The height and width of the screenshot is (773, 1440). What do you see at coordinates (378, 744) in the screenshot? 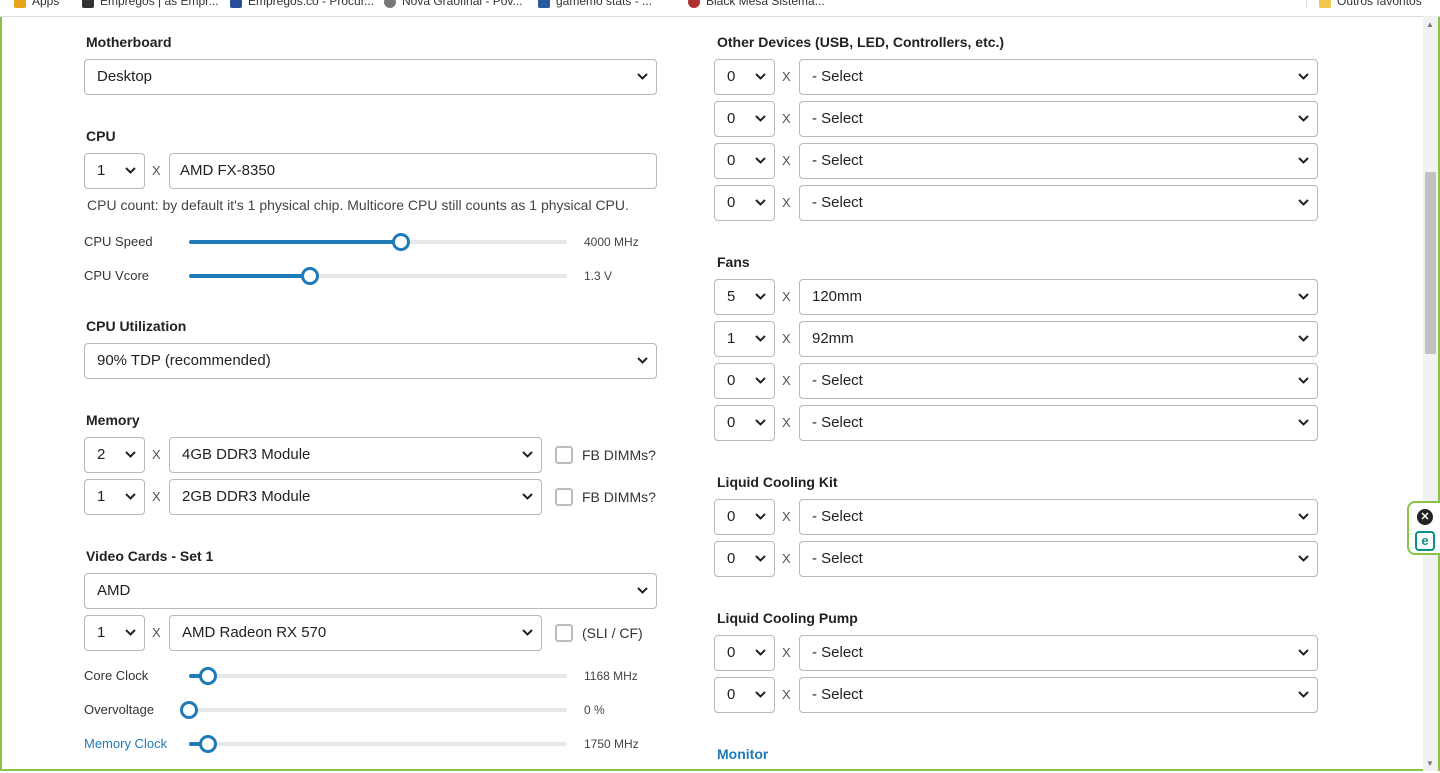
I see `memory-clock-slider` at bounding box center [378, 744].